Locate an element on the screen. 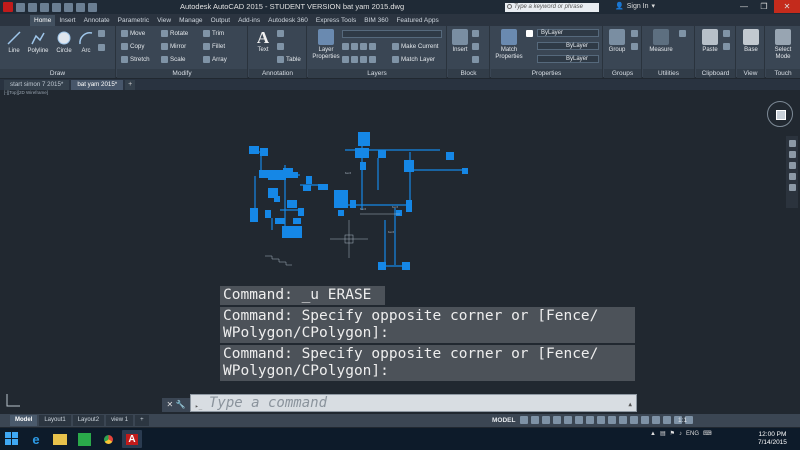 The width and height of the screenshot is (800, 450). open-folder-icon is located at coordinates (32, 7).